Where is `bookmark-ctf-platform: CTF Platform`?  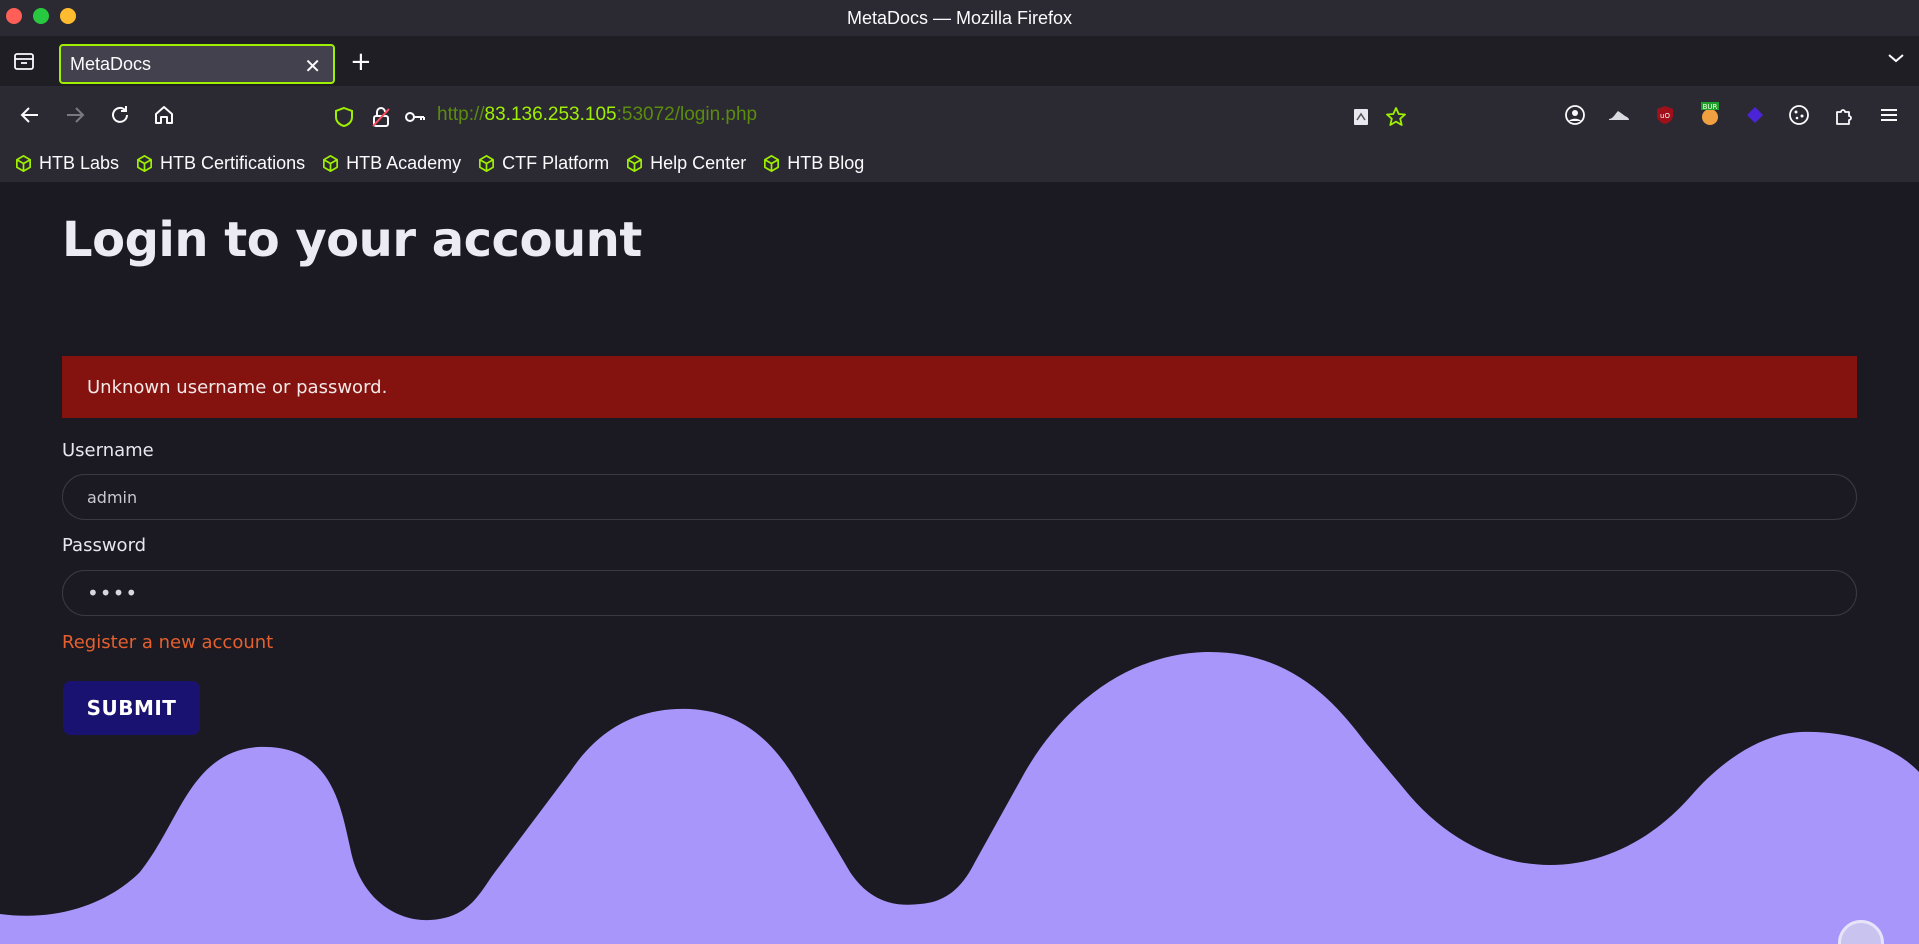
bookmark-ctf-platform: CTF Platform is located at coordinates (543, 163).